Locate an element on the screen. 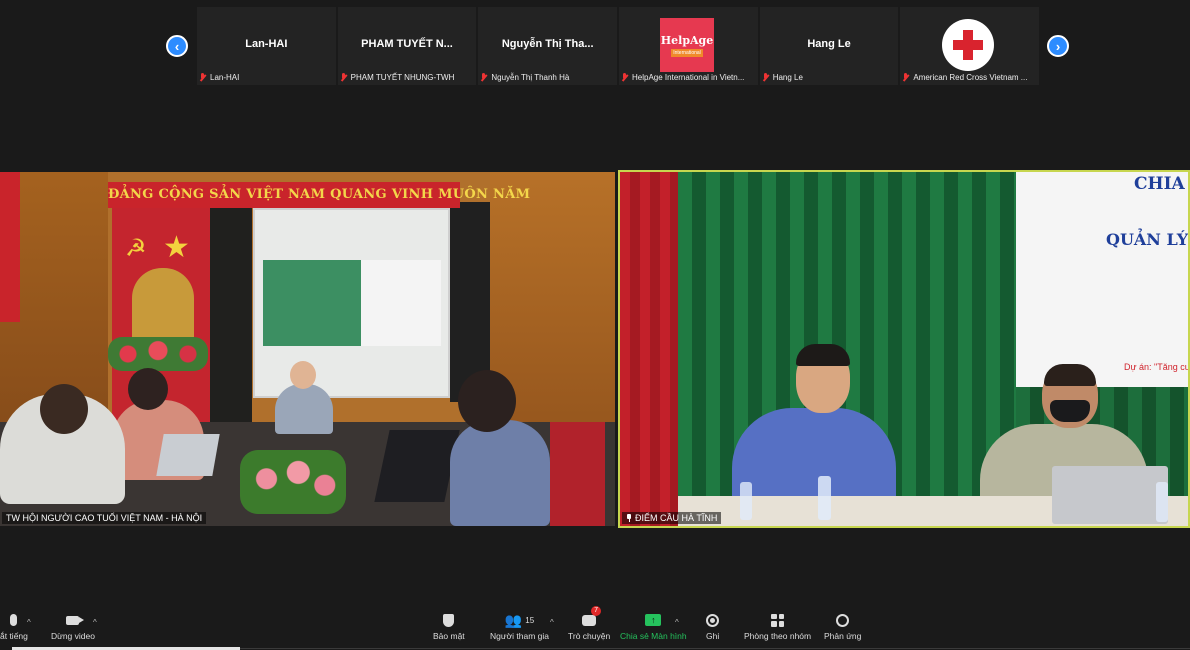 The width and height of the screenshot is (1190, 650). chat-button: 7 Trò chuyện is located at coordinates (589, 623).